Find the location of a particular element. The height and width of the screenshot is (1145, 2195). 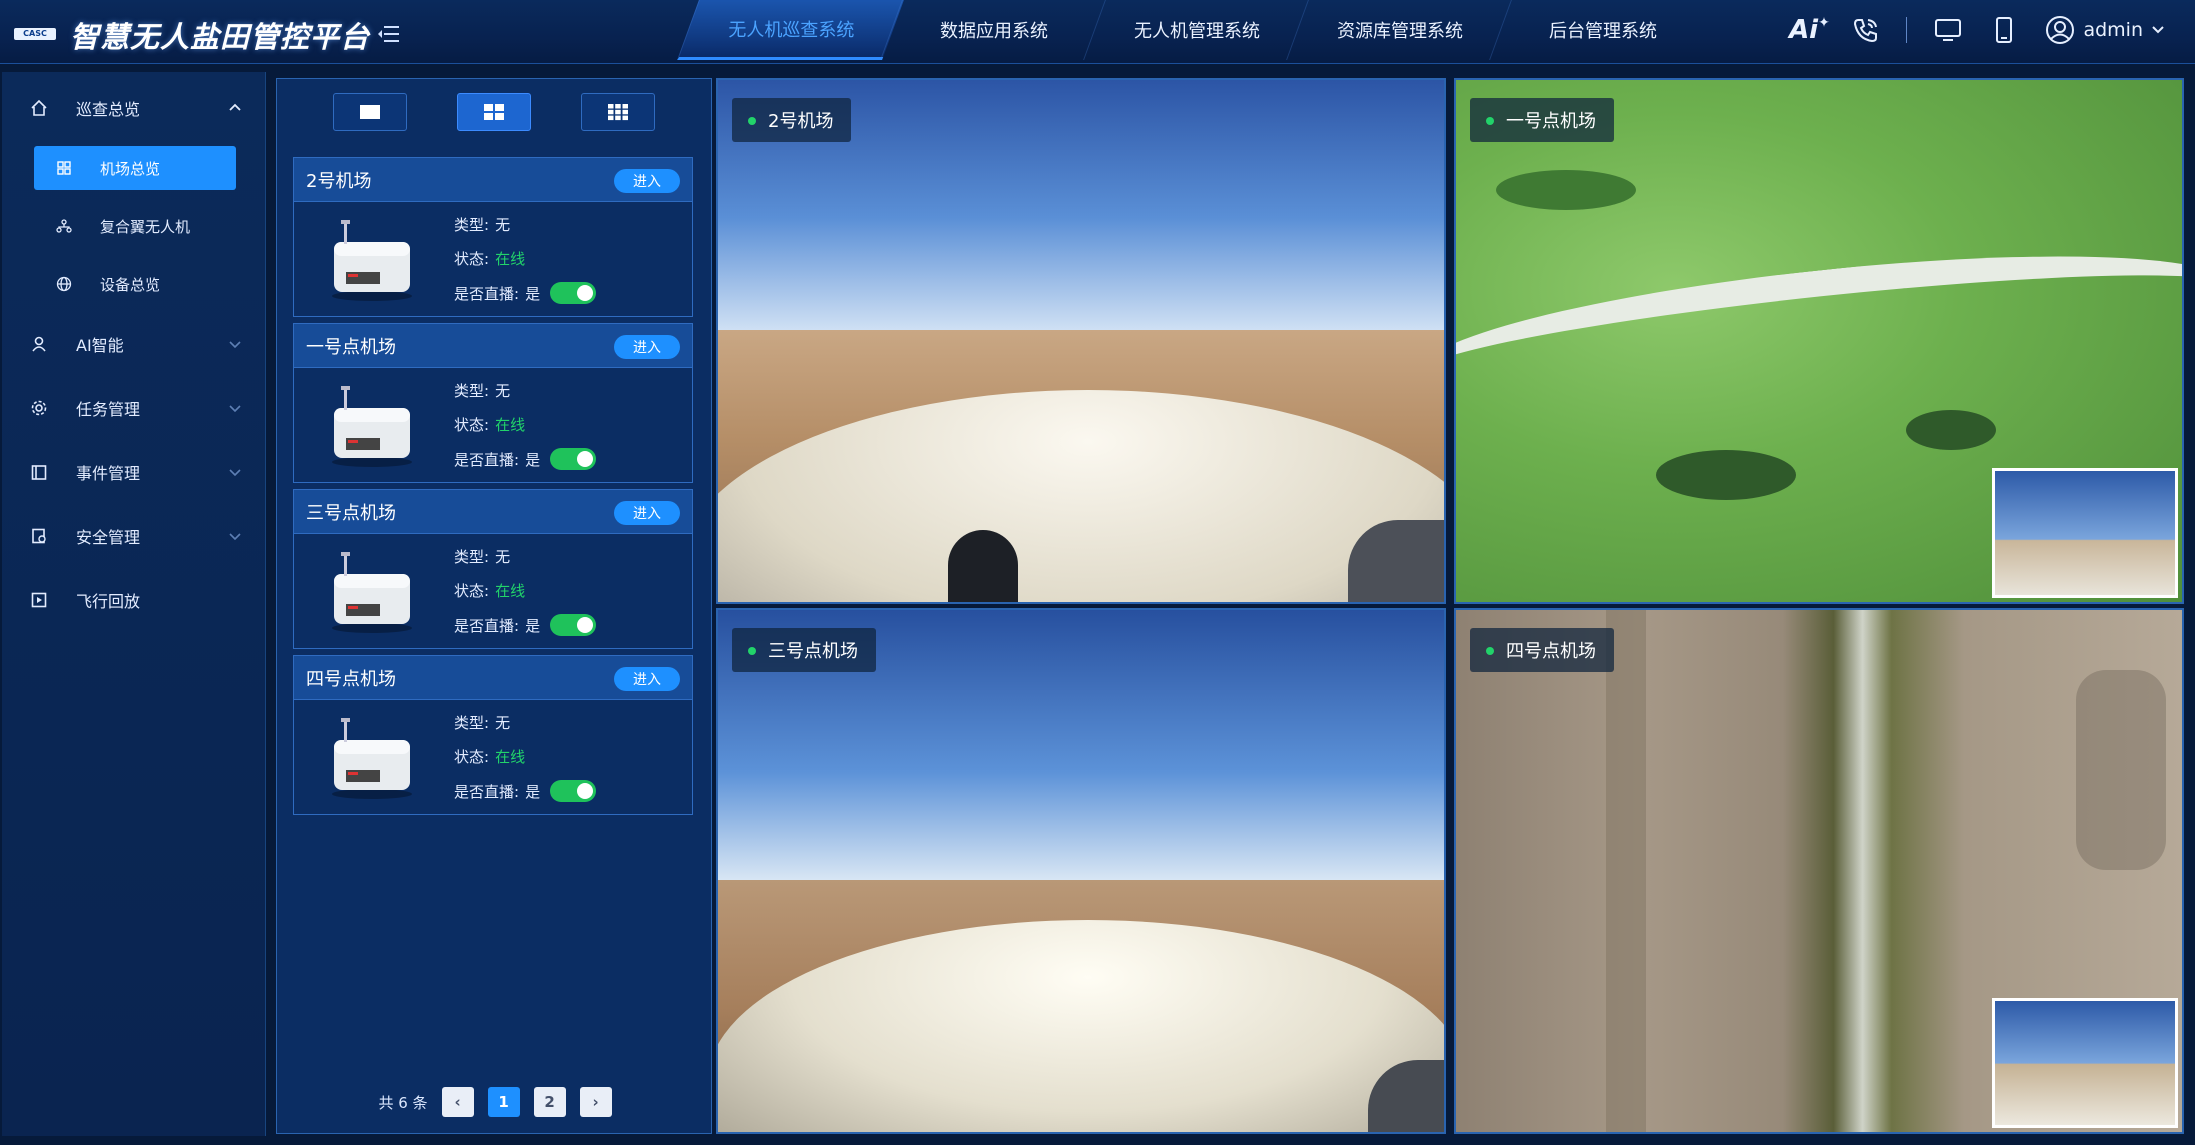

sidebar-item-airport-overview: 机场总览 is located at coordinates (135, 168).